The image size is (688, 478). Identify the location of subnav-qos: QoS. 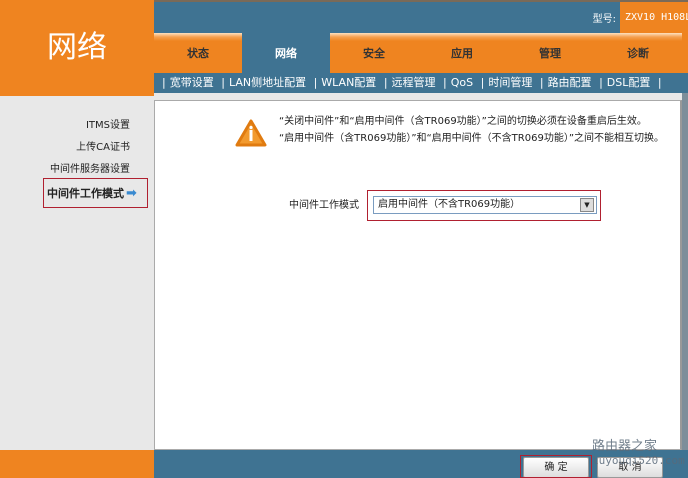
(462, 82).